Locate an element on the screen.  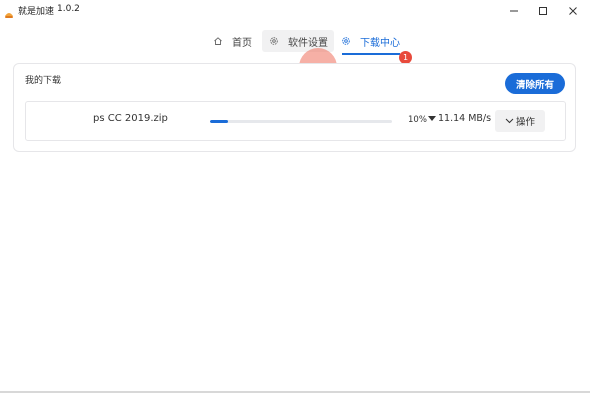
tab-home: 首页 is located at coordinates (232, 41).